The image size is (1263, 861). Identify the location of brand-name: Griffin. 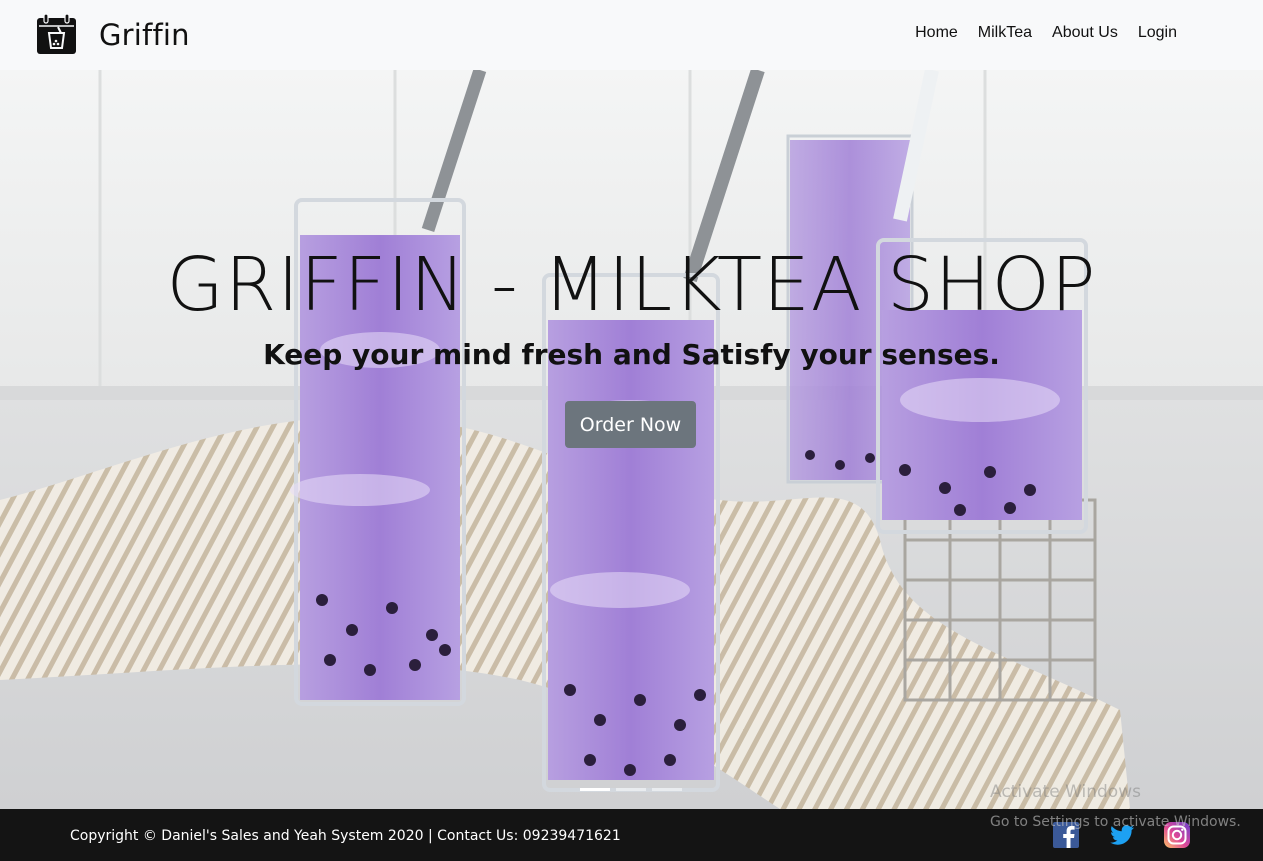
(144, 35).